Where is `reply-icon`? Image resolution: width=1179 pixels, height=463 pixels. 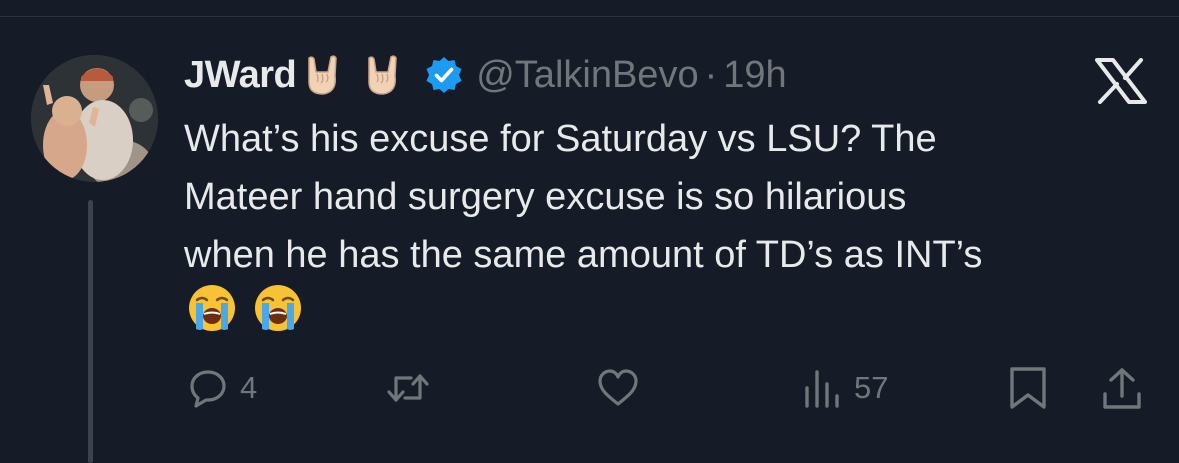 reply-icon is located at coordinates (208, 389).